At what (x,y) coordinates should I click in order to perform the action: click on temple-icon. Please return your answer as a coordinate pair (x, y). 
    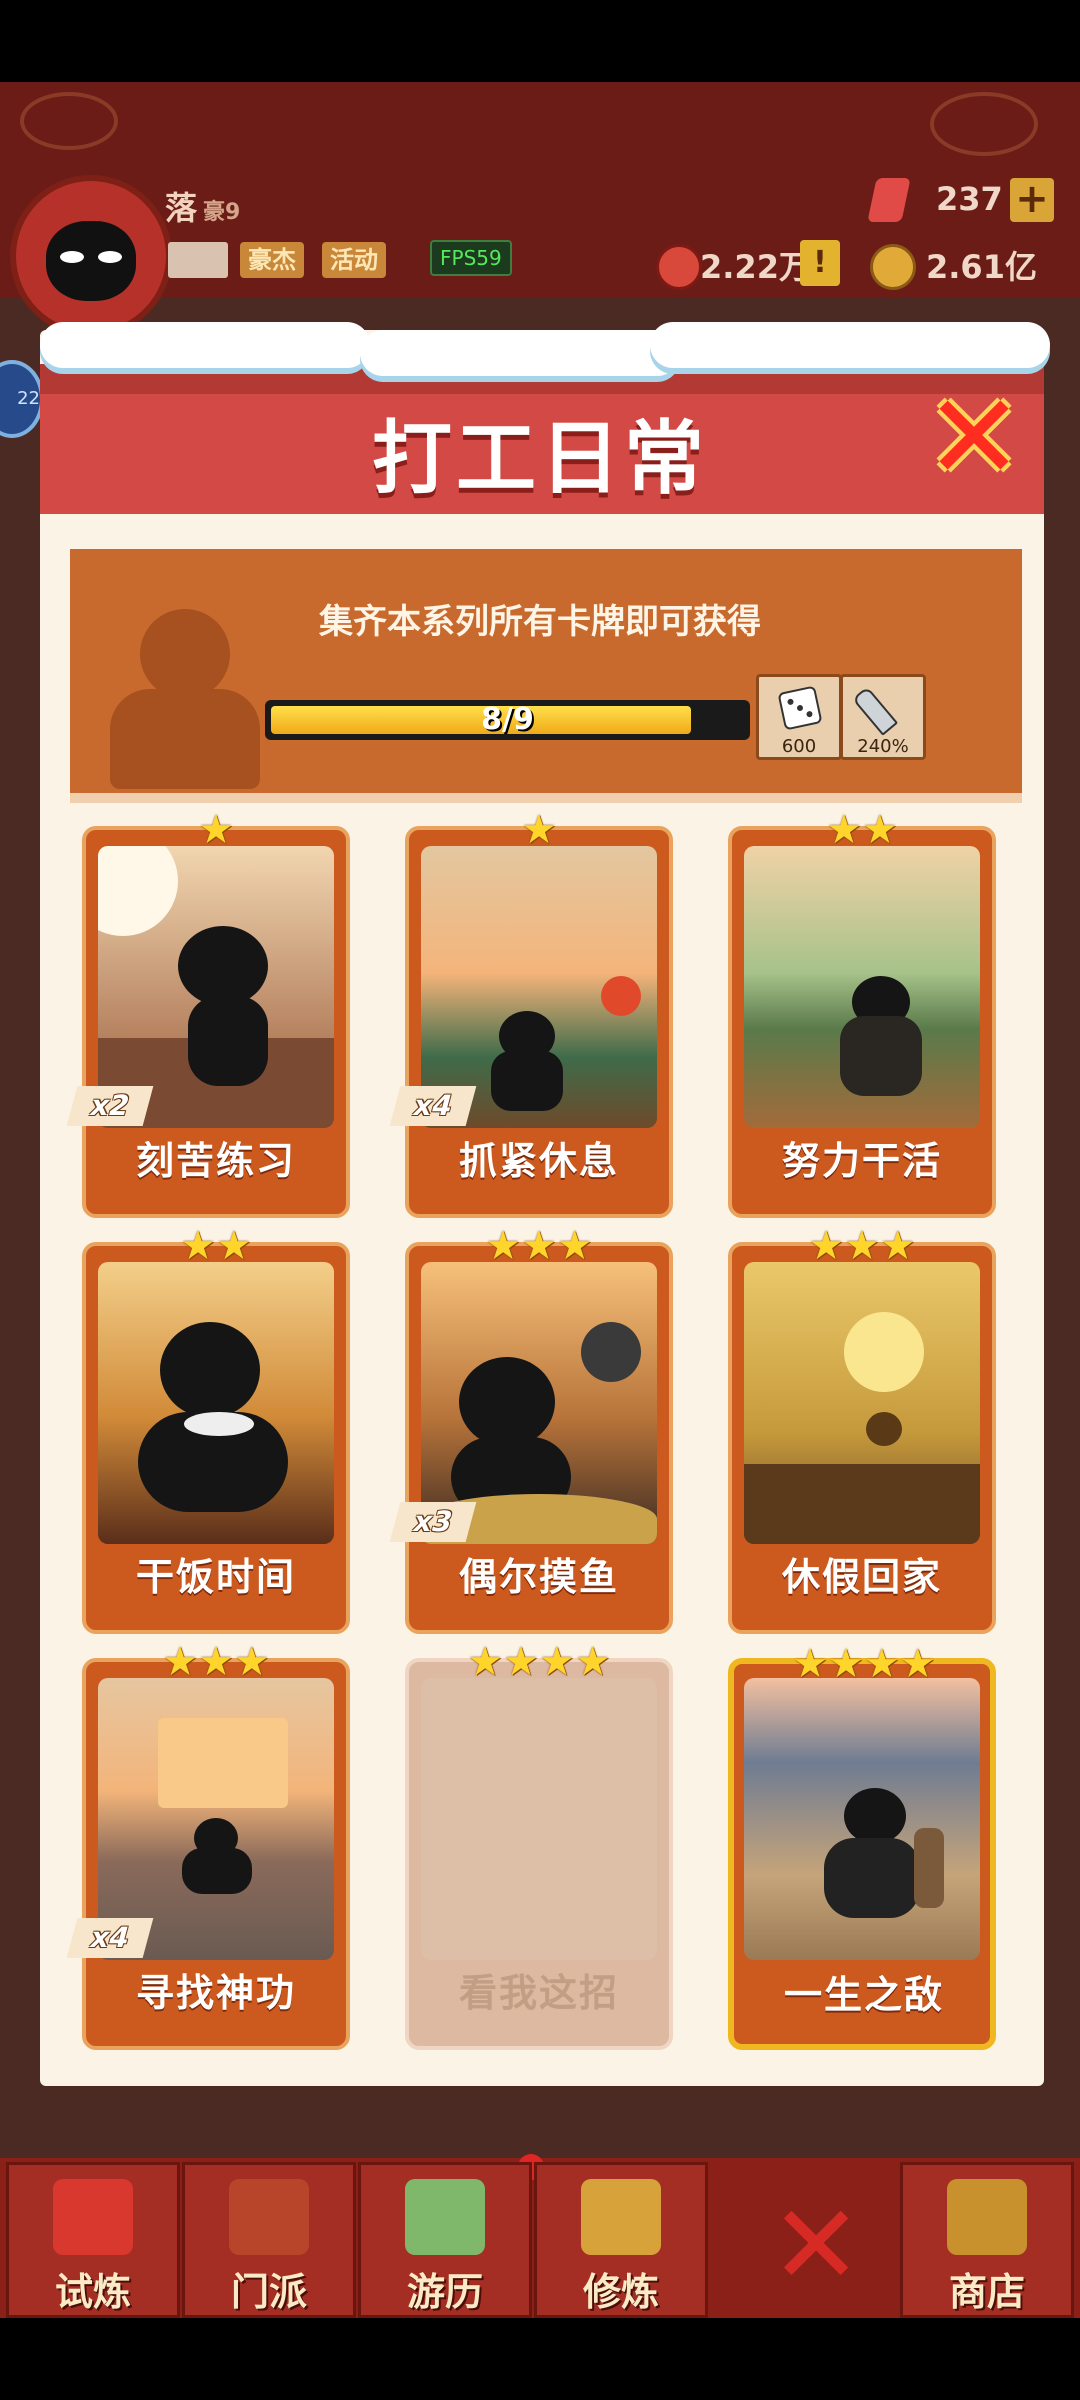
    Looking at the image, I should click on (269, 2217).